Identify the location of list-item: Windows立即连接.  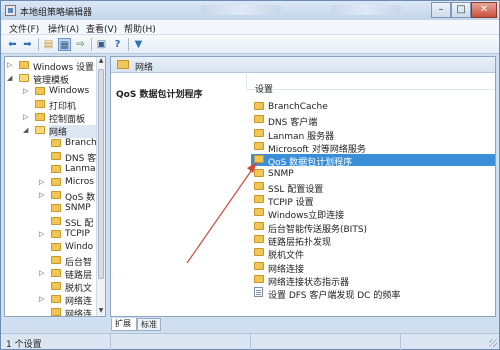
(373, 214).